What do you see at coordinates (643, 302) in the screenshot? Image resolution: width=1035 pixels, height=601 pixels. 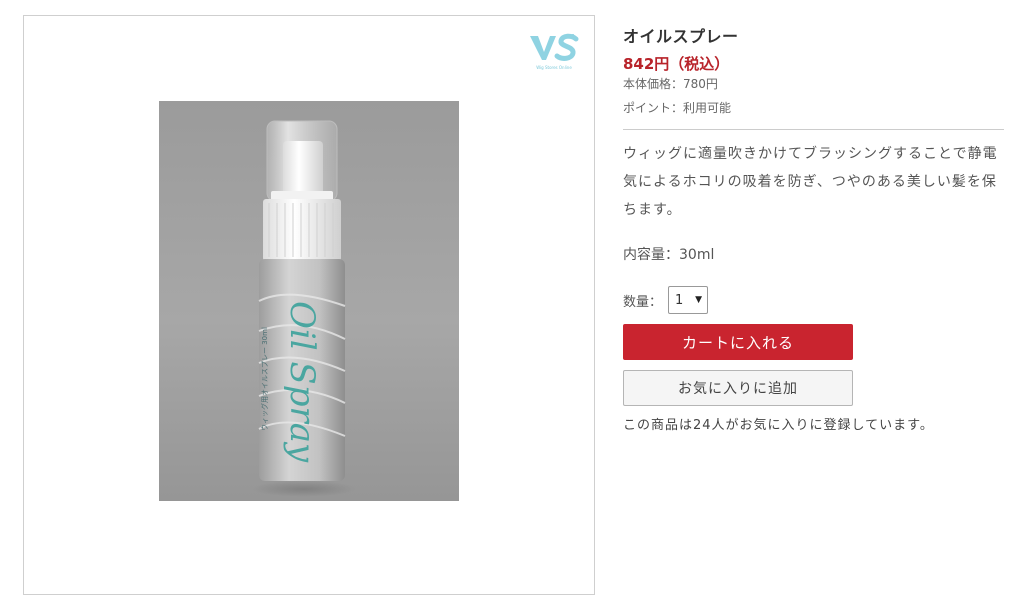 I see `quantity-label: 数量：` at bounding box center [643, 302].